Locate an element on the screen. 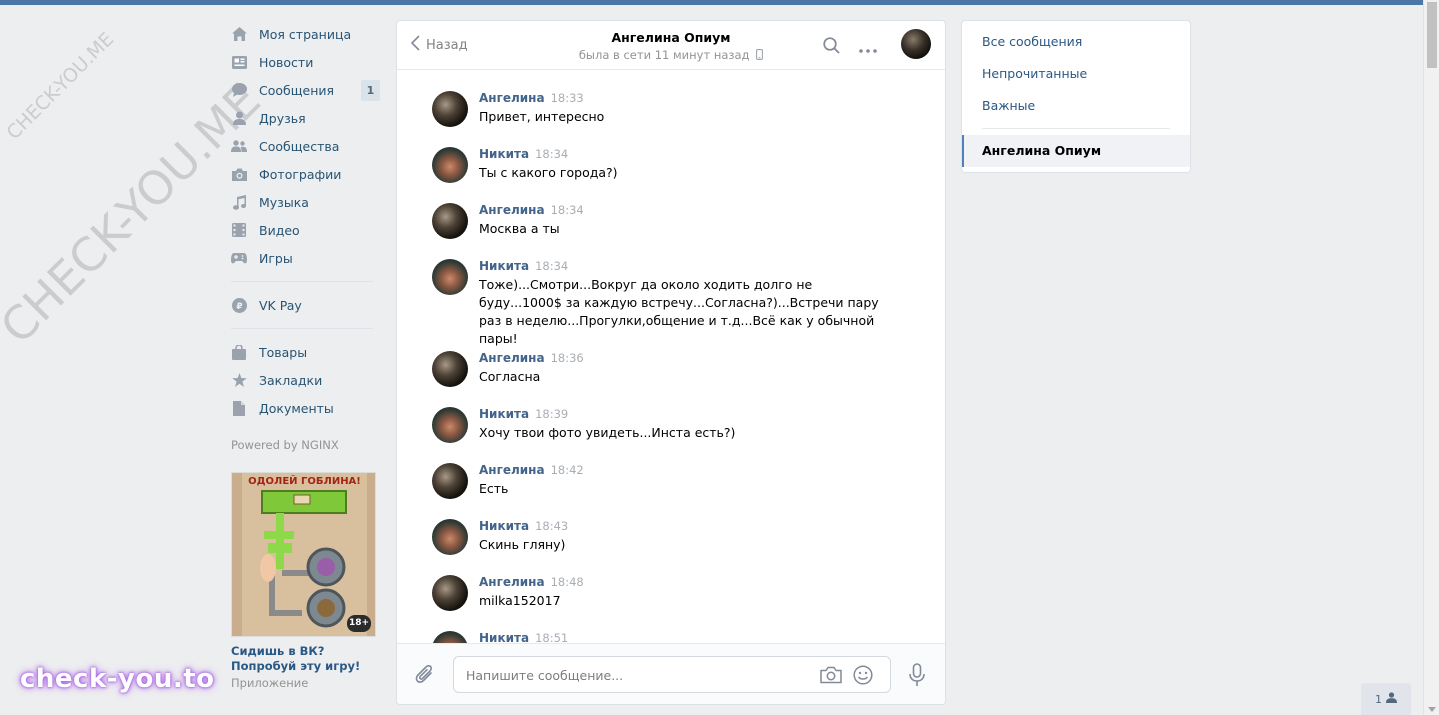 This screenshot has width=1439, height=715. message-time: 18:34 is located at coordinates (552, 154).